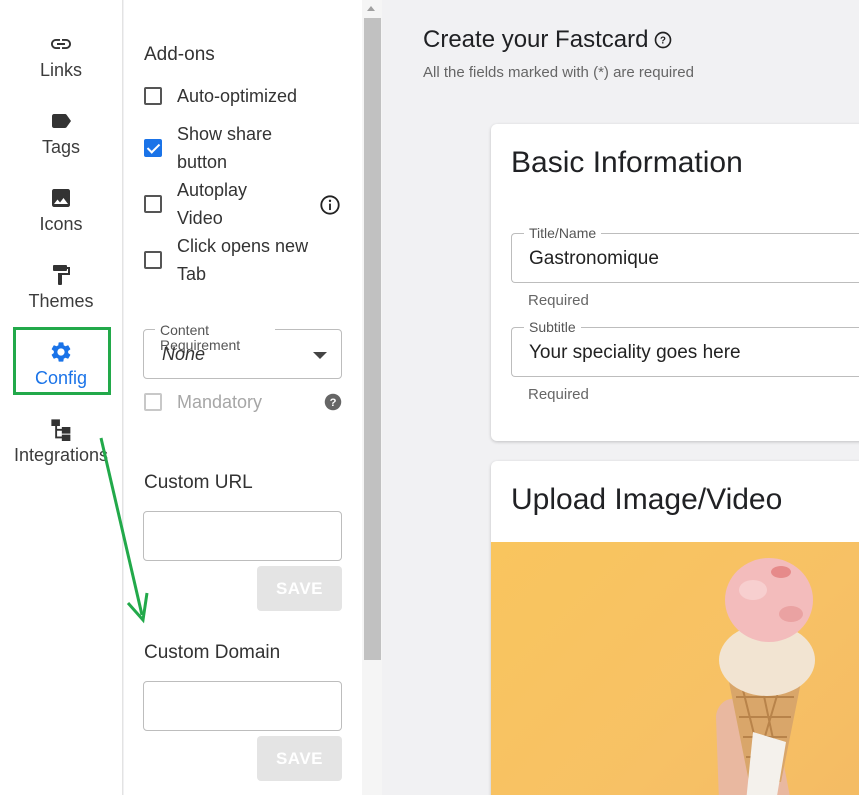 The width and height of the screenshot is (859, 795). I want to click on checkbox-row-mandatory: Mandatory, so click(203, 402).